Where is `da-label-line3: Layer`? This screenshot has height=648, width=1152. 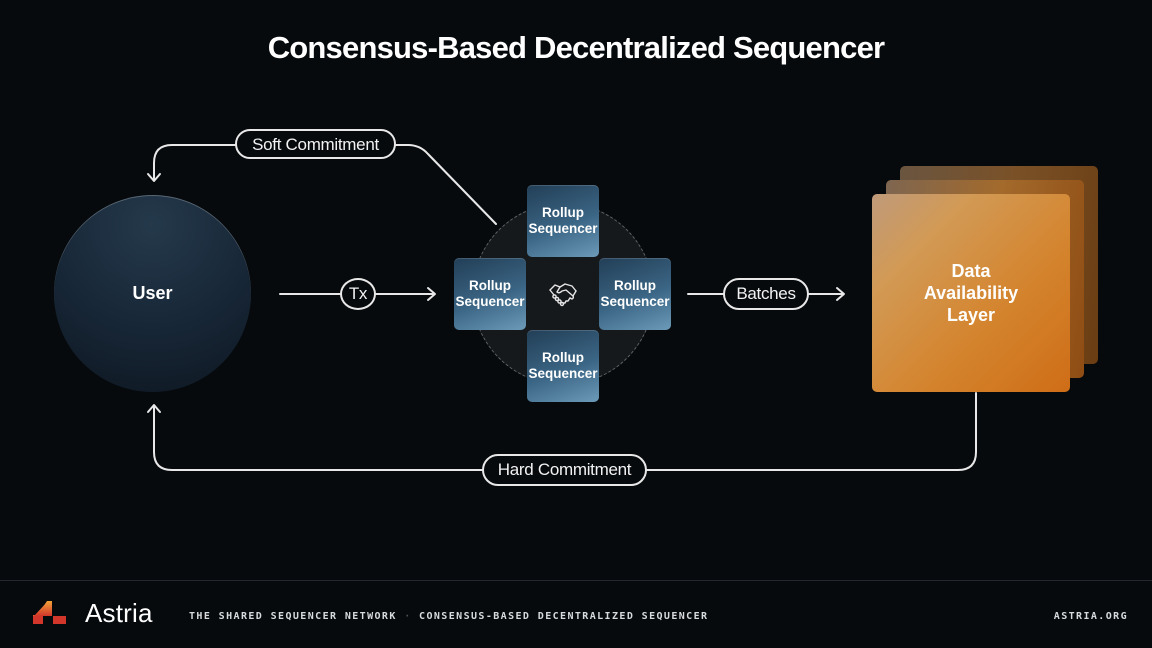 da-label-line3: Layer is located at coordinates (971, 315).